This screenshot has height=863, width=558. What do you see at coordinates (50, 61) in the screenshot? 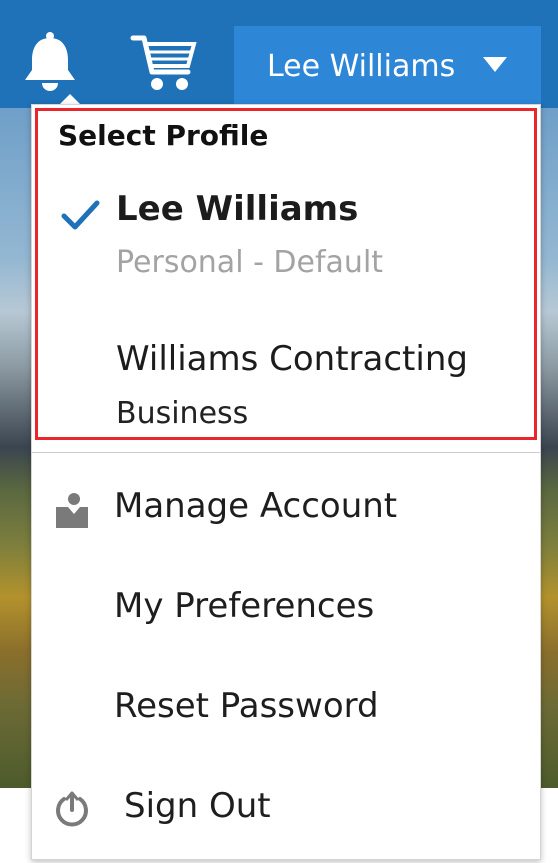
I see `bell-icon` at bounding box center [50, 61].